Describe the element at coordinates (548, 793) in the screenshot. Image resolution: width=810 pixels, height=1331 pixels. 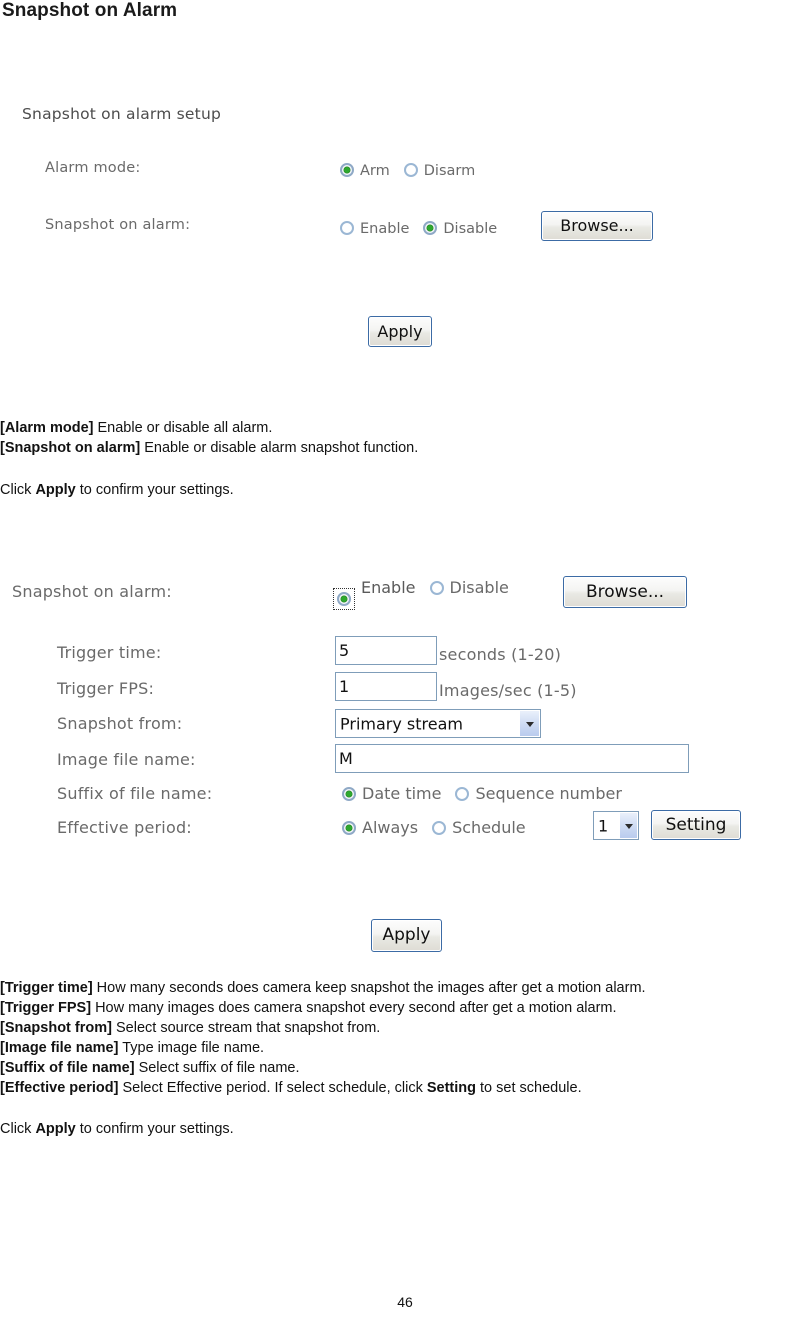
I see `radio-sequence-number-label: Sequence number` at that location.